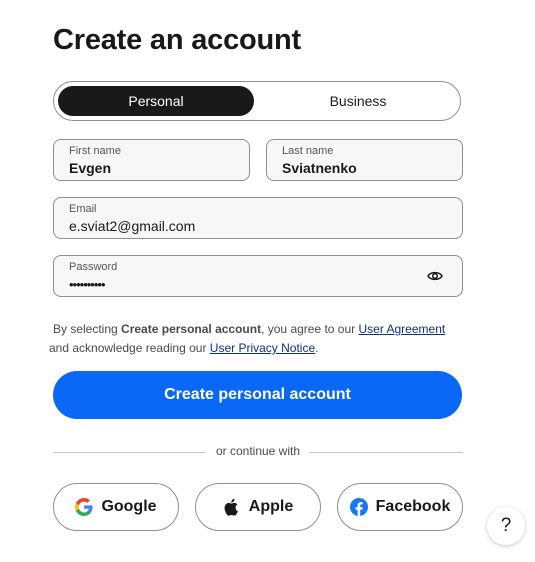  Describe the element at coordinates (84, 507) in the screenshot. I see `google-icon` at that location.